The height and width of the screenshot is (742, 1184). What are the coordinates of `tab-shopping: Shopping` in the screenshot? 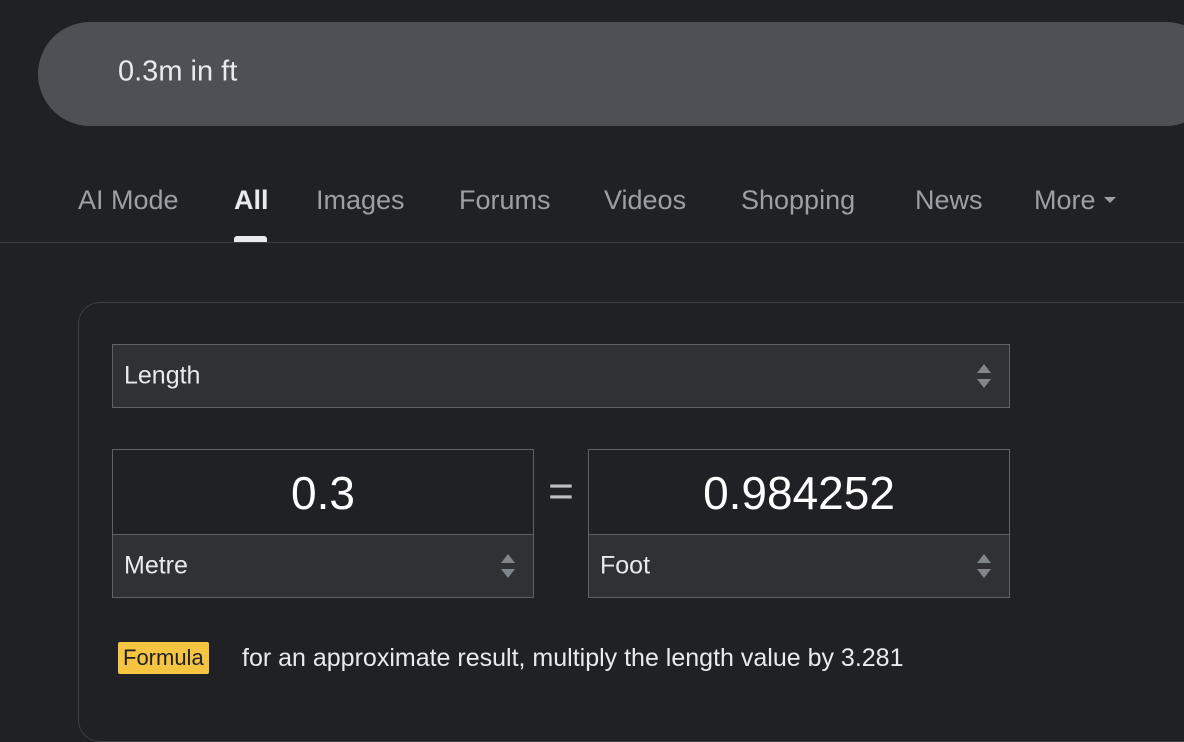 It's located at (798, 207).